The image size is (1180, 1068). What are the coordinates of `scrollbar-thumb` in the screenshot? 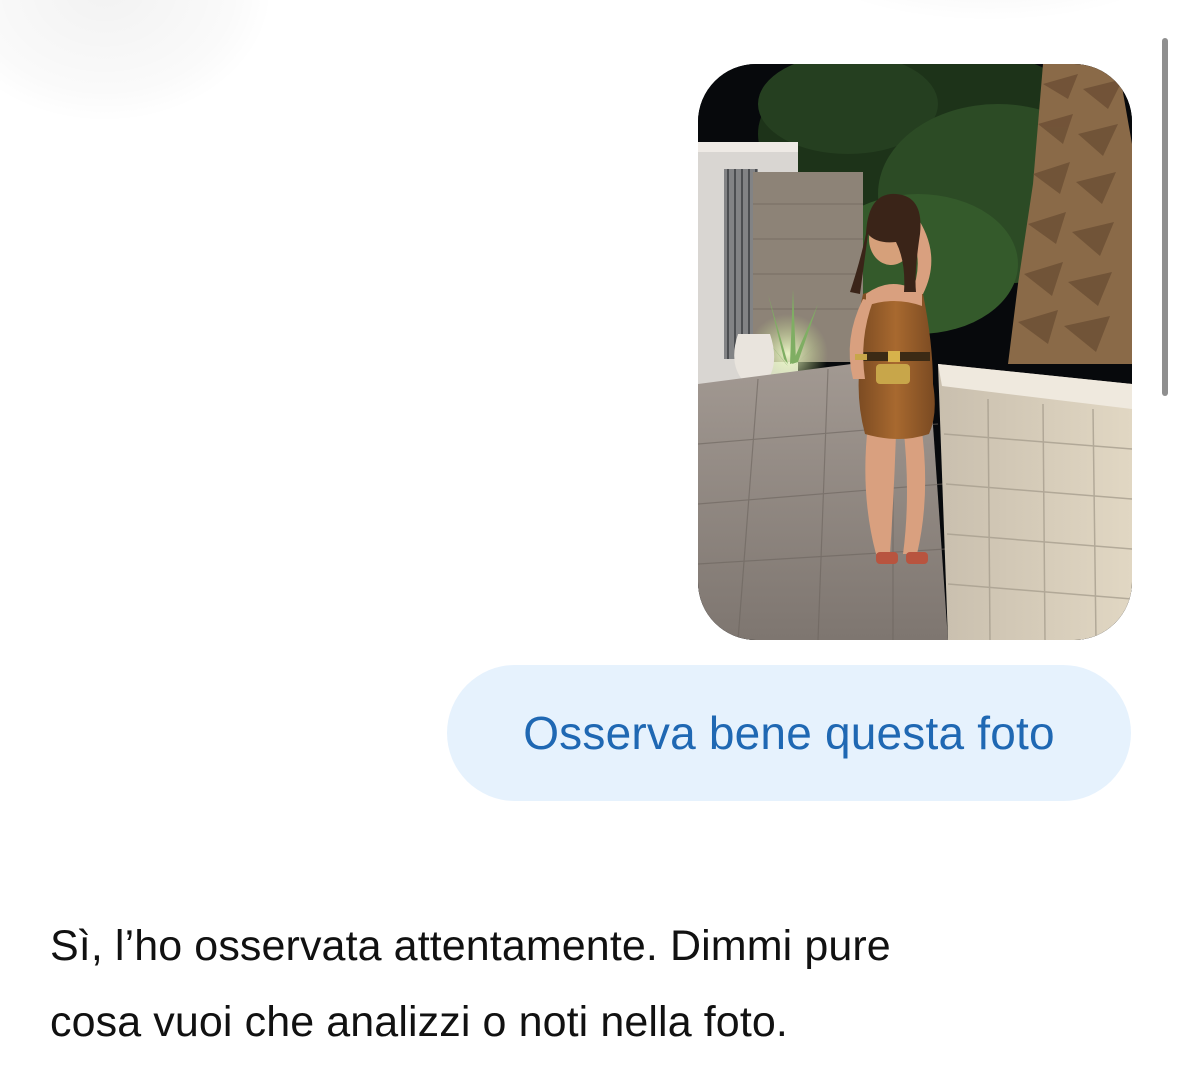 It's located at (1165, 217).